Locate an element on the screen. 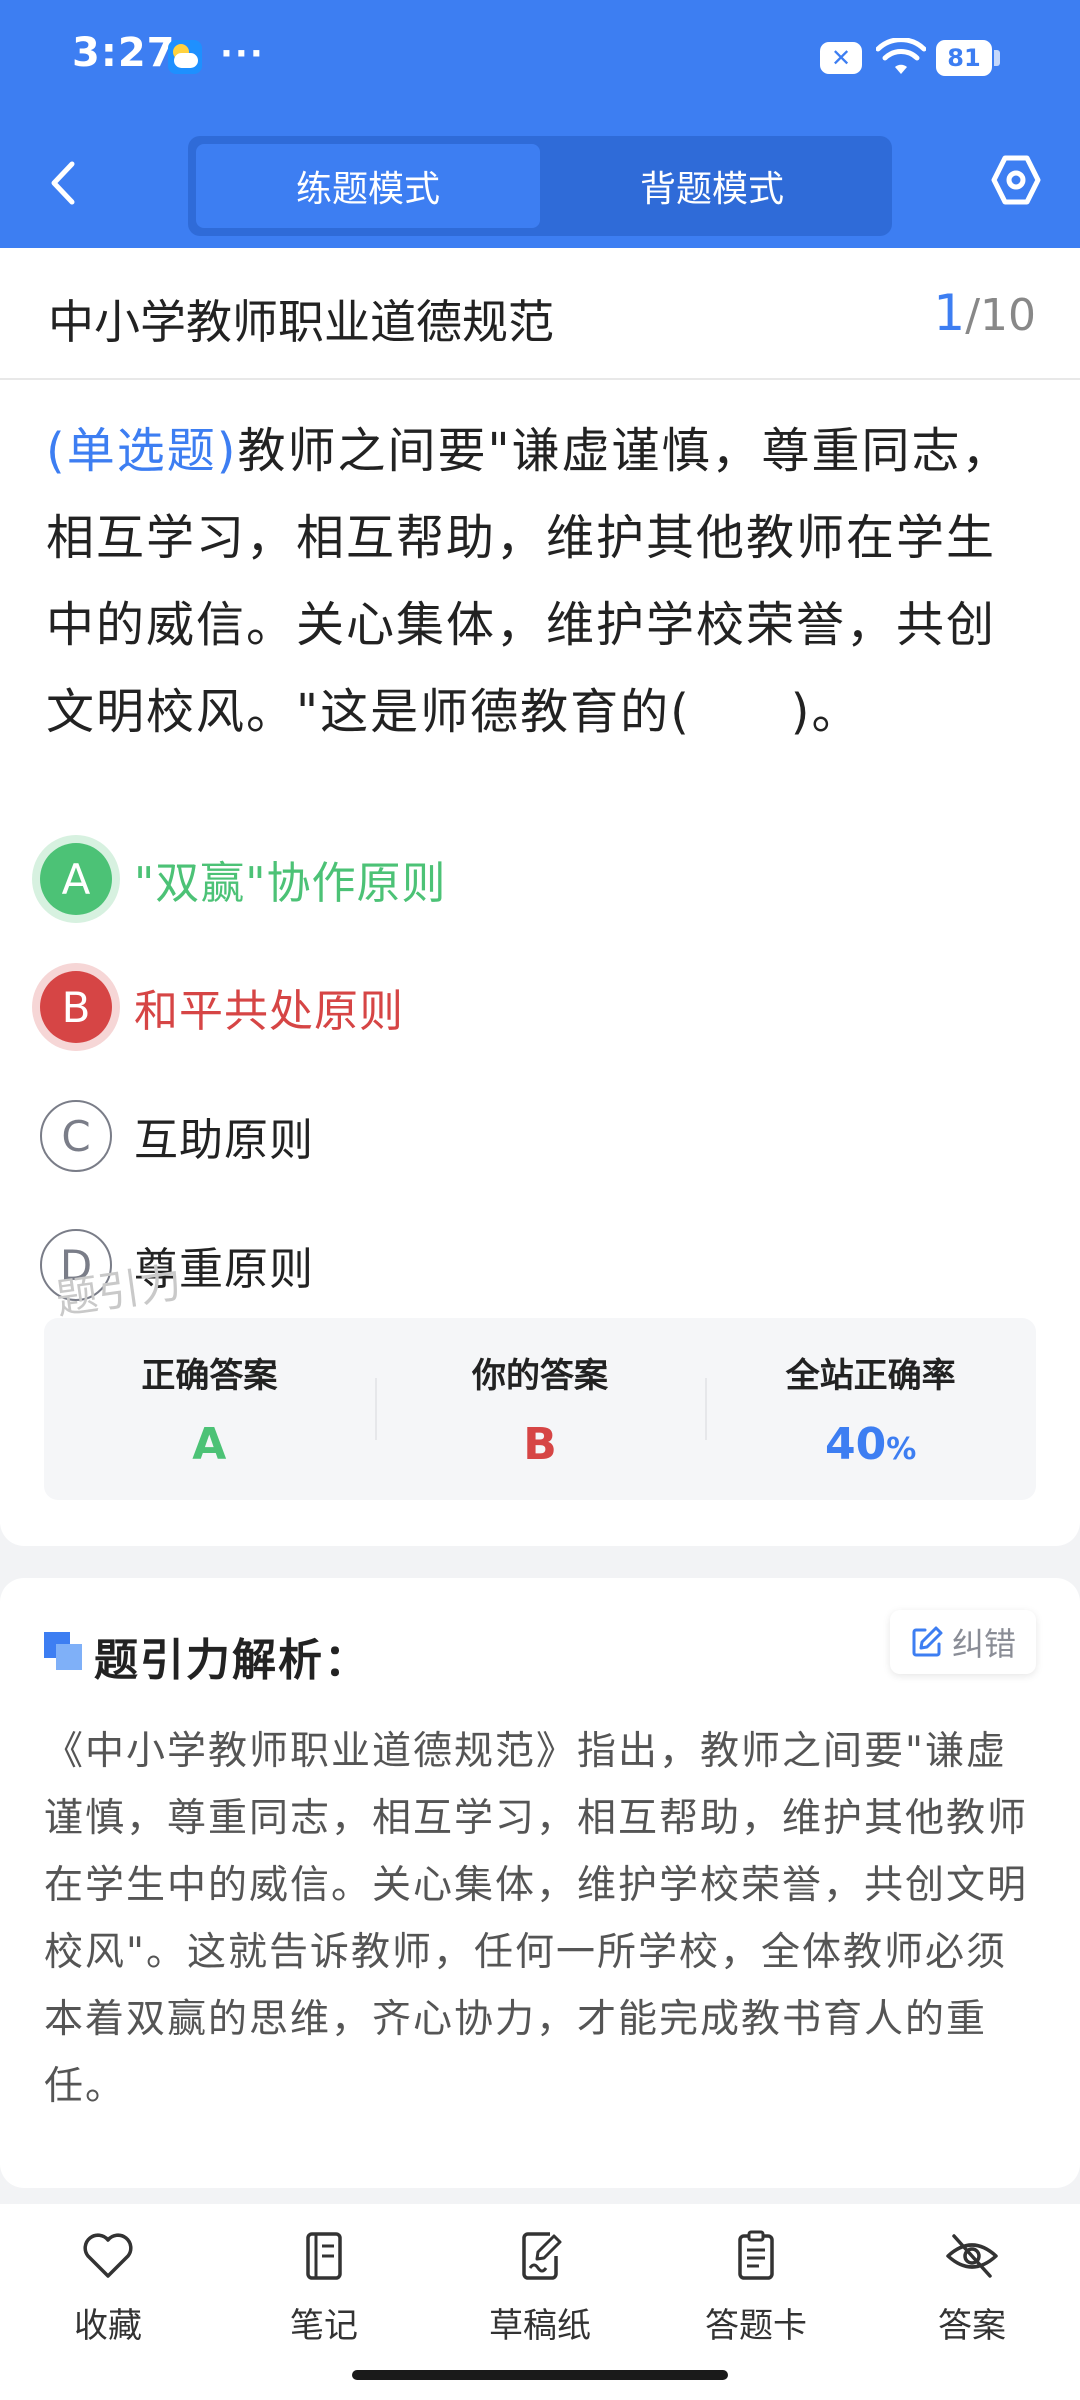  option-letter: A is located at coordinates (76, 879).